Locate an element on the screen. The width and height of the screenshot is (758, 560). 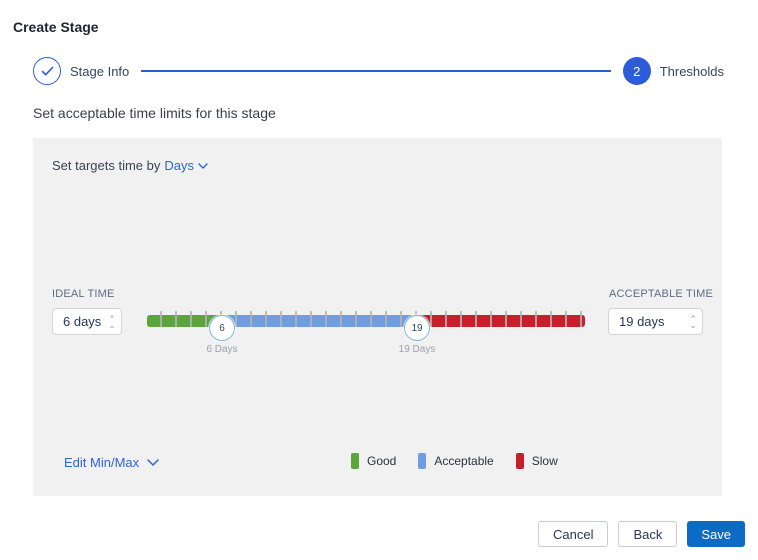
edit-minmax-toggle: Edit Min/Max is located at coordinates (111, 462).